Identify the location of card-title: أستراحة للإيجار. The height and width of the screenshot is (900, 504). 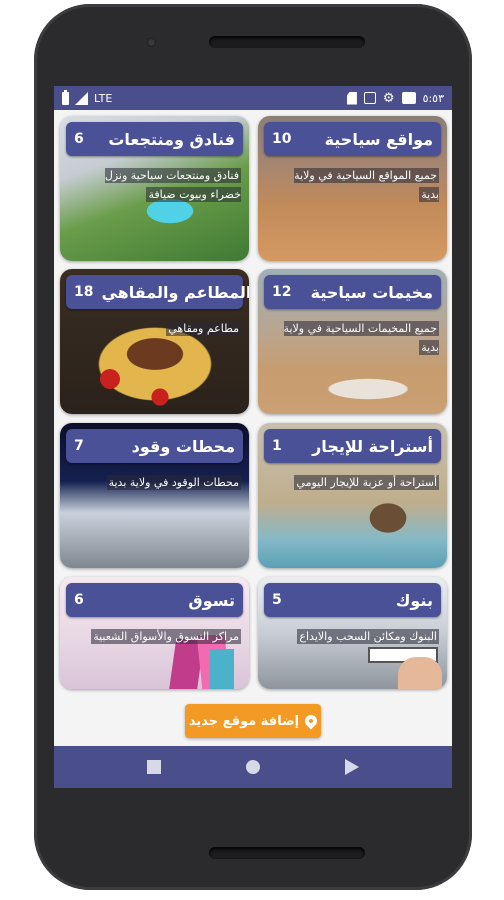
(372, 446).